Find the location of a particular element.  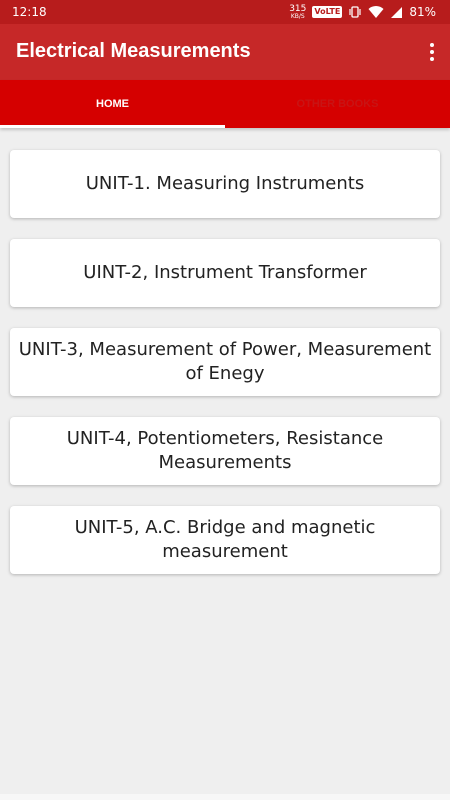

more-vert-icon is located at coordinates (432, 52).